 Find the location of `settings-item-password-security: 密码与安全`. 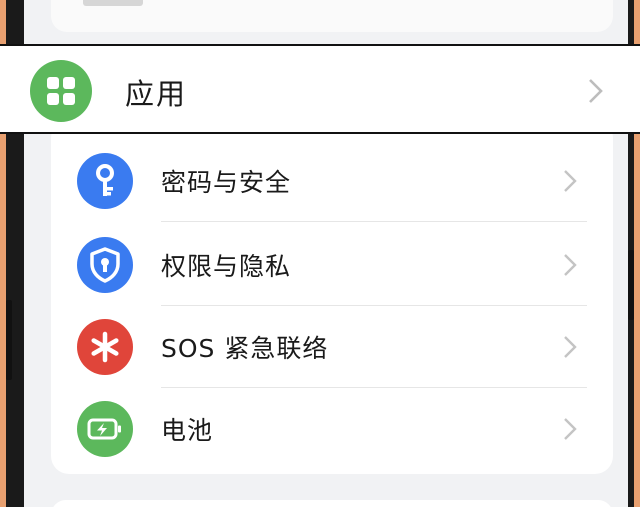

settings-item-password-security: 密码与安全 is located at coordinates (332, 181).